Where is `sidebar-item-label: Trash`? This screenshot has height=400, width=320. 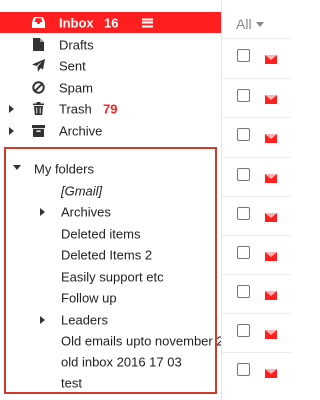
sidebar-item-label: Trash is located at coordinates (75, 108).